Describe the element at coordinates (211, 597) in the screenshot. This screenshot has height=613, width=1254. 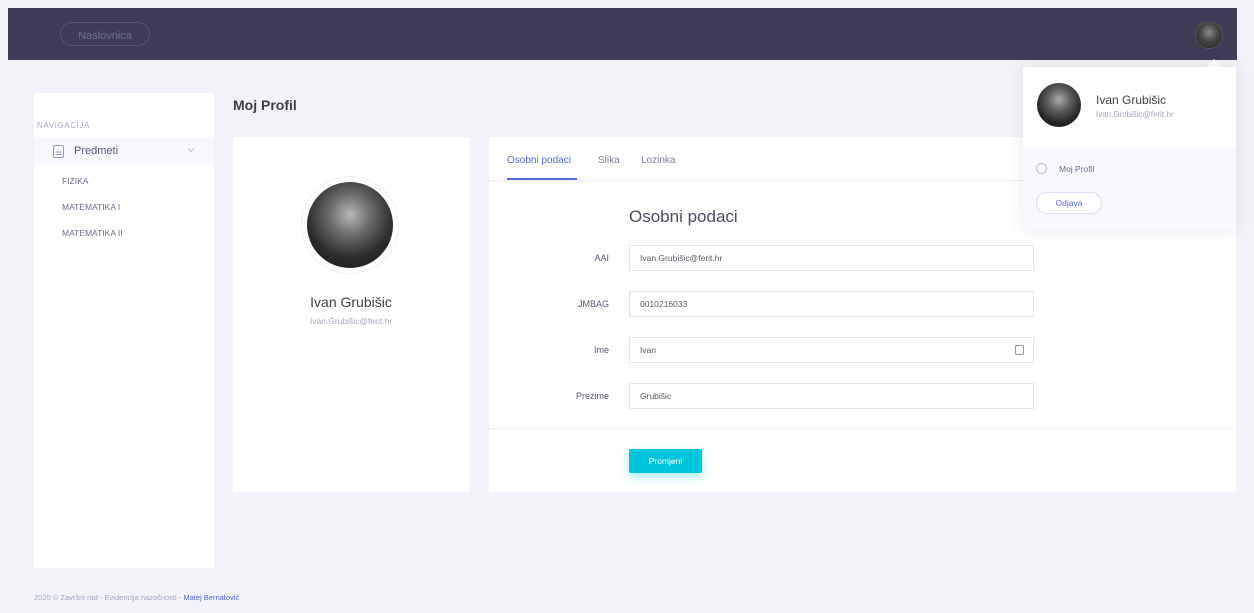
I see `author-link: Matej Bernatović` at that location.